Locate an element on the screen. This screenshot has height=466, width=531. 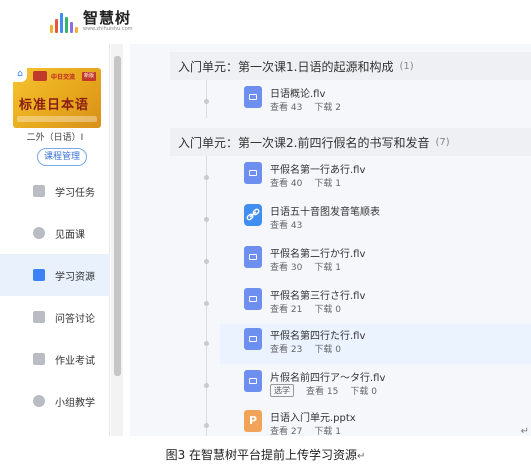
ppt-file-icon: P is located at coordinates (253, 421).